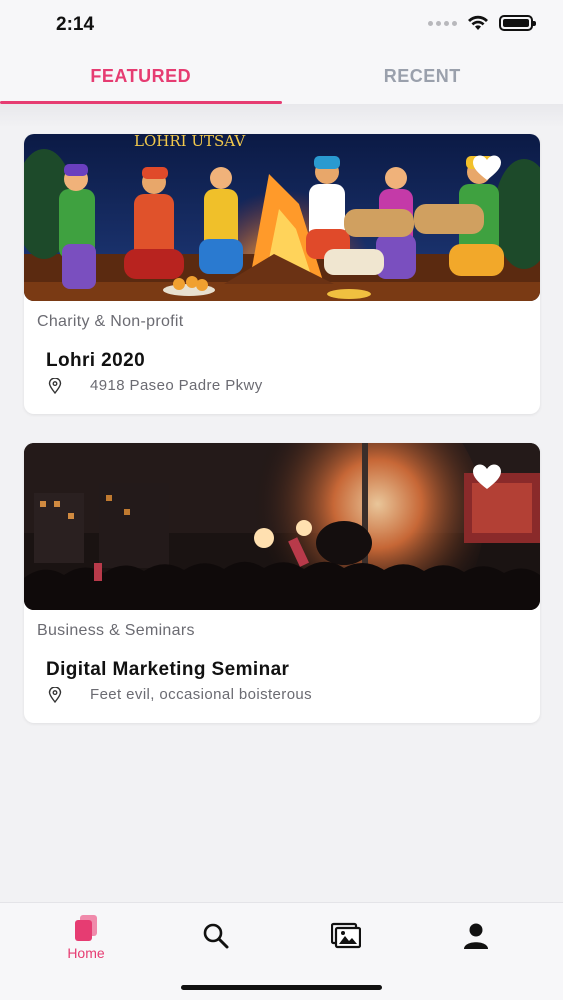 Image resolution: width=563 pixels, height=1000 pixels. I want to click on event-address: Feet evil, occasional boisterous, so click(201, 694).